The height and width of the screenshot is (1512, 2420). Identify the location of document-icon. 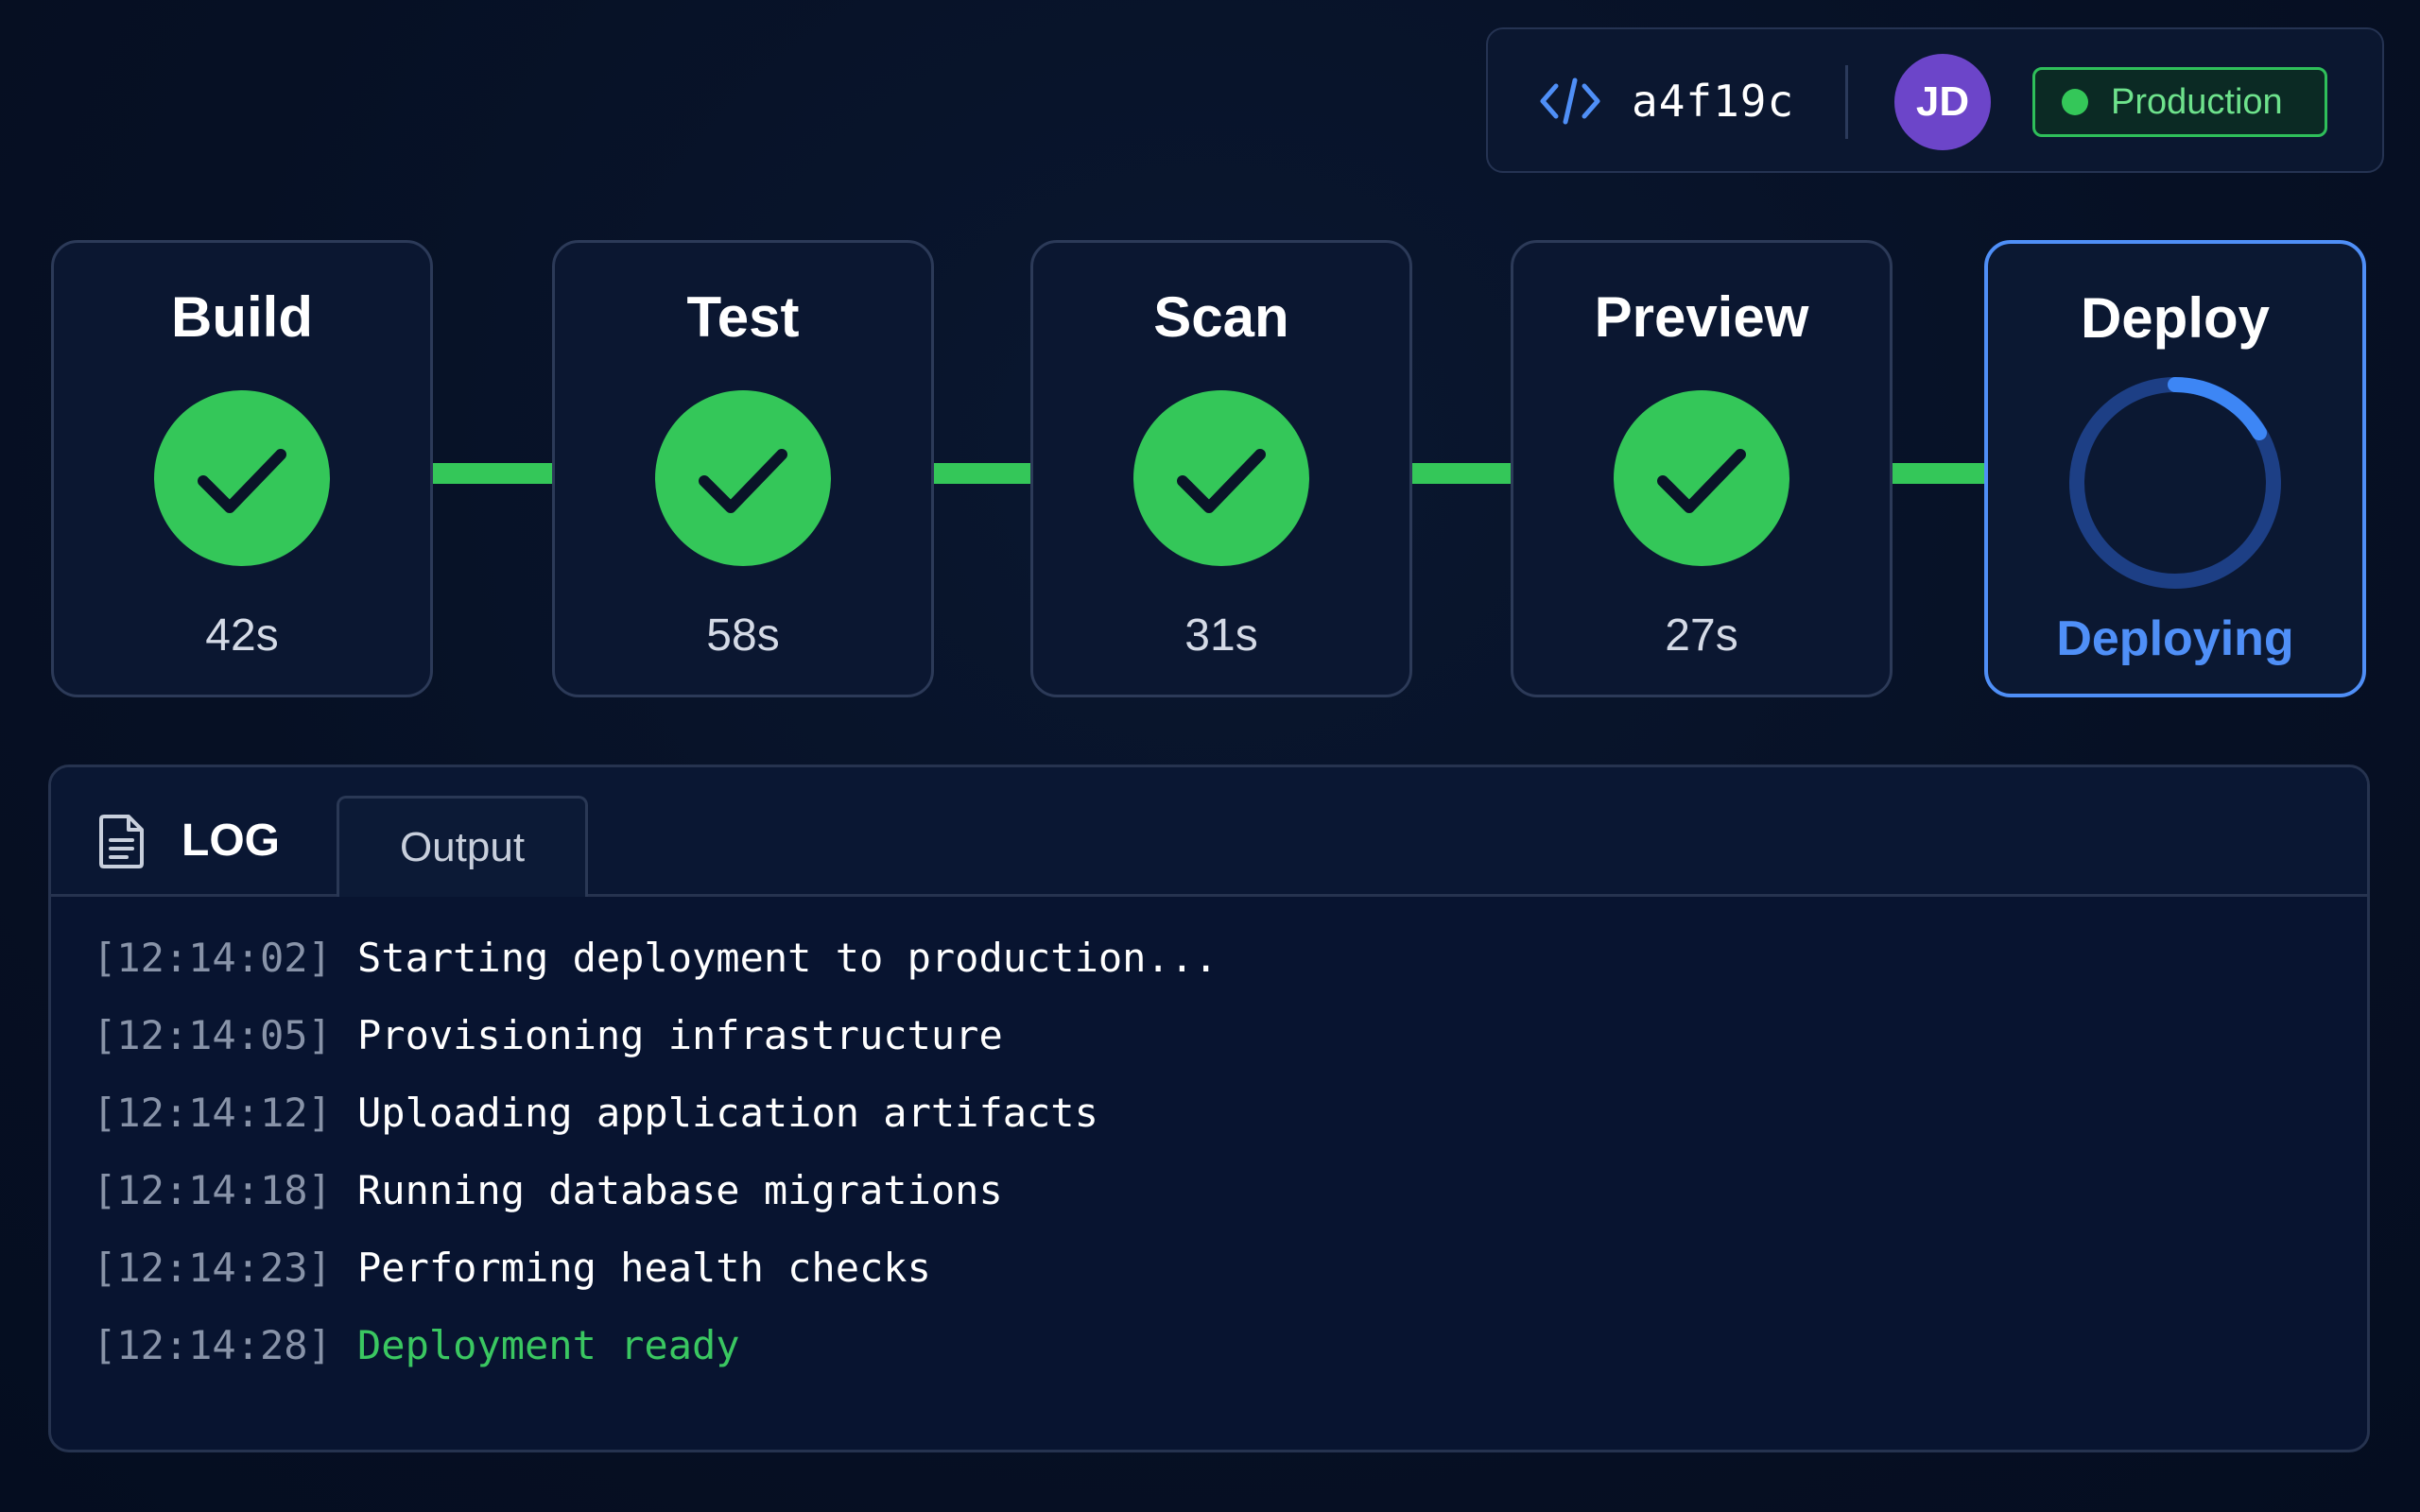
(122, 841).